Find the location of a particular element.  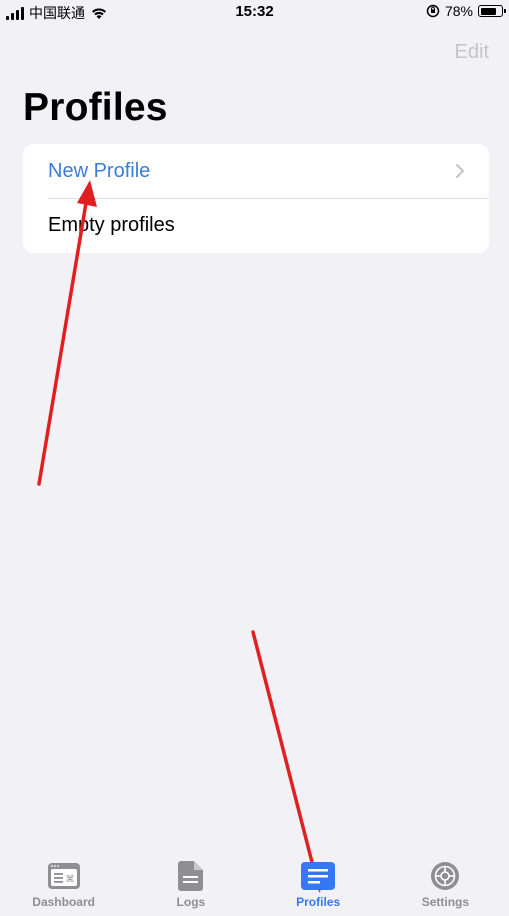

tab-bar: ⌘ Dashboard Logs Profiles Settings is located at coordinates (254, 886).